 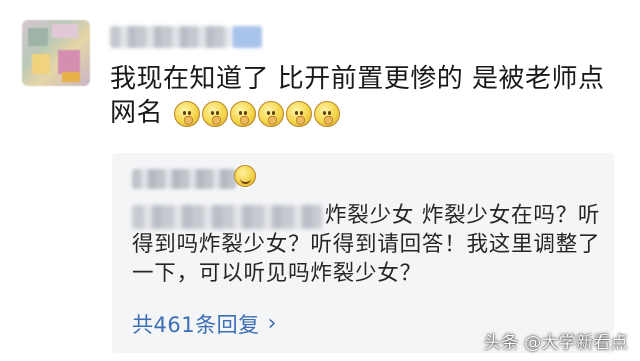 I want to click on chevron-right-icon: ›, so click(x=272, y=323).